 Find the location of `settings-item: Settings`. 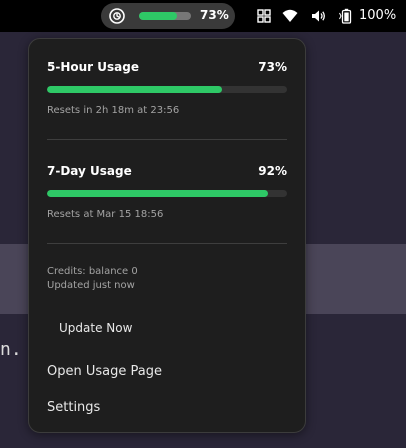

settings-item: Settings is located at coordinates (73, 407).